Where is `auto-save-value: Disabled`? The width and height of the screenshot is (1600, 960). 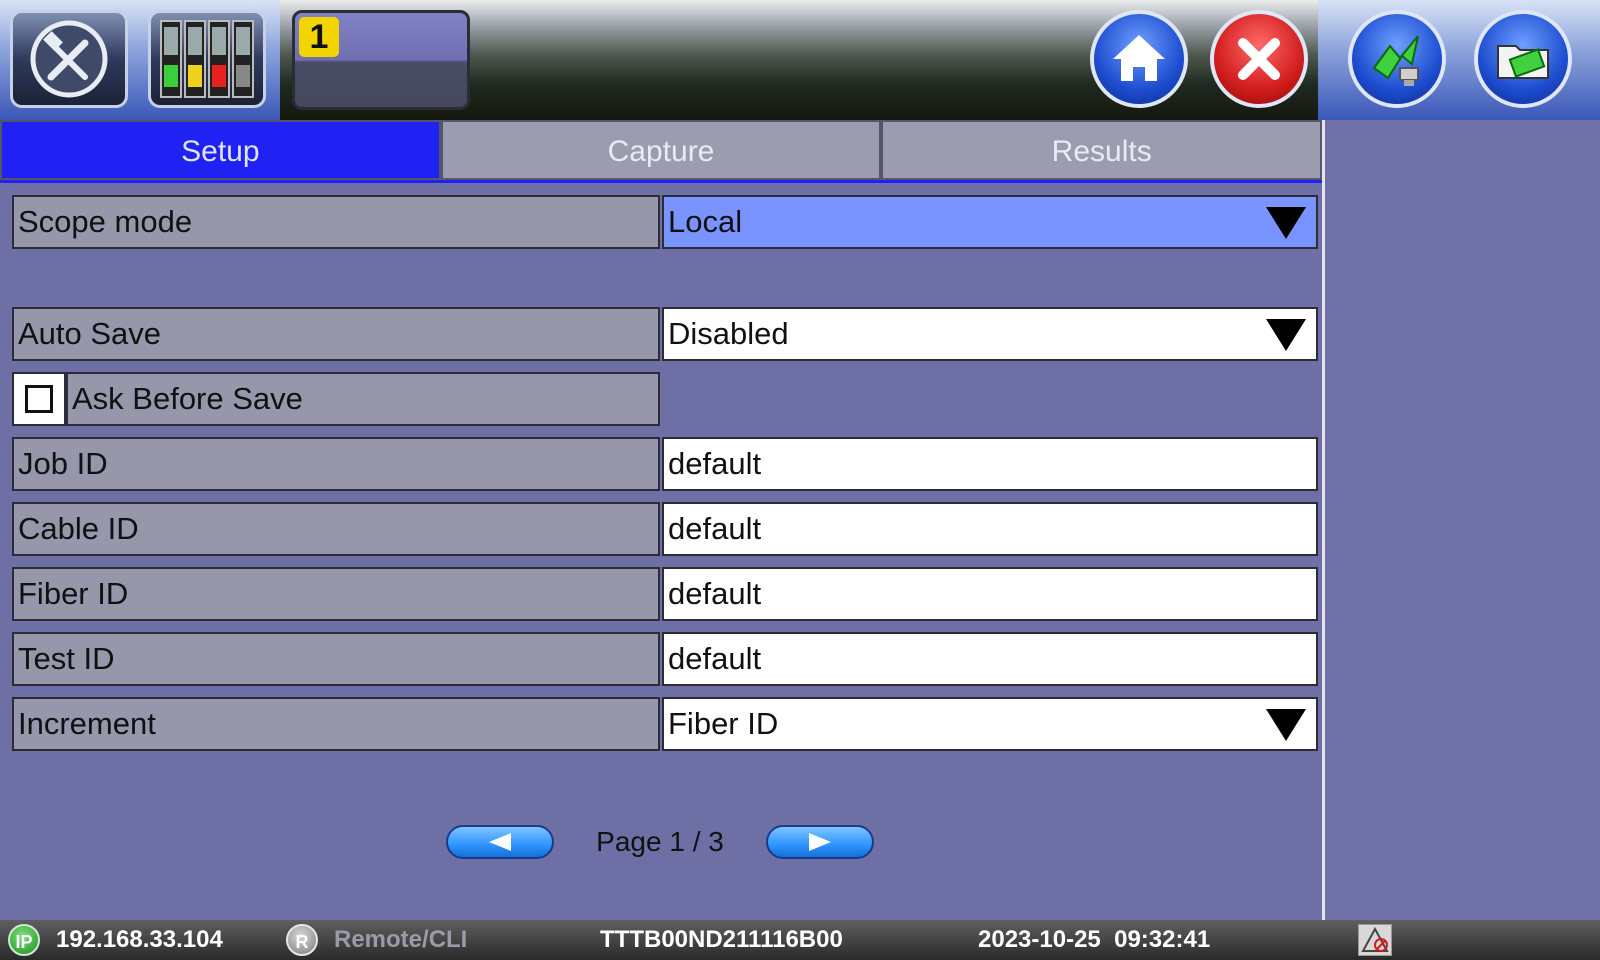 auto-save-value: Disabled is located at coordinates (728, 333).